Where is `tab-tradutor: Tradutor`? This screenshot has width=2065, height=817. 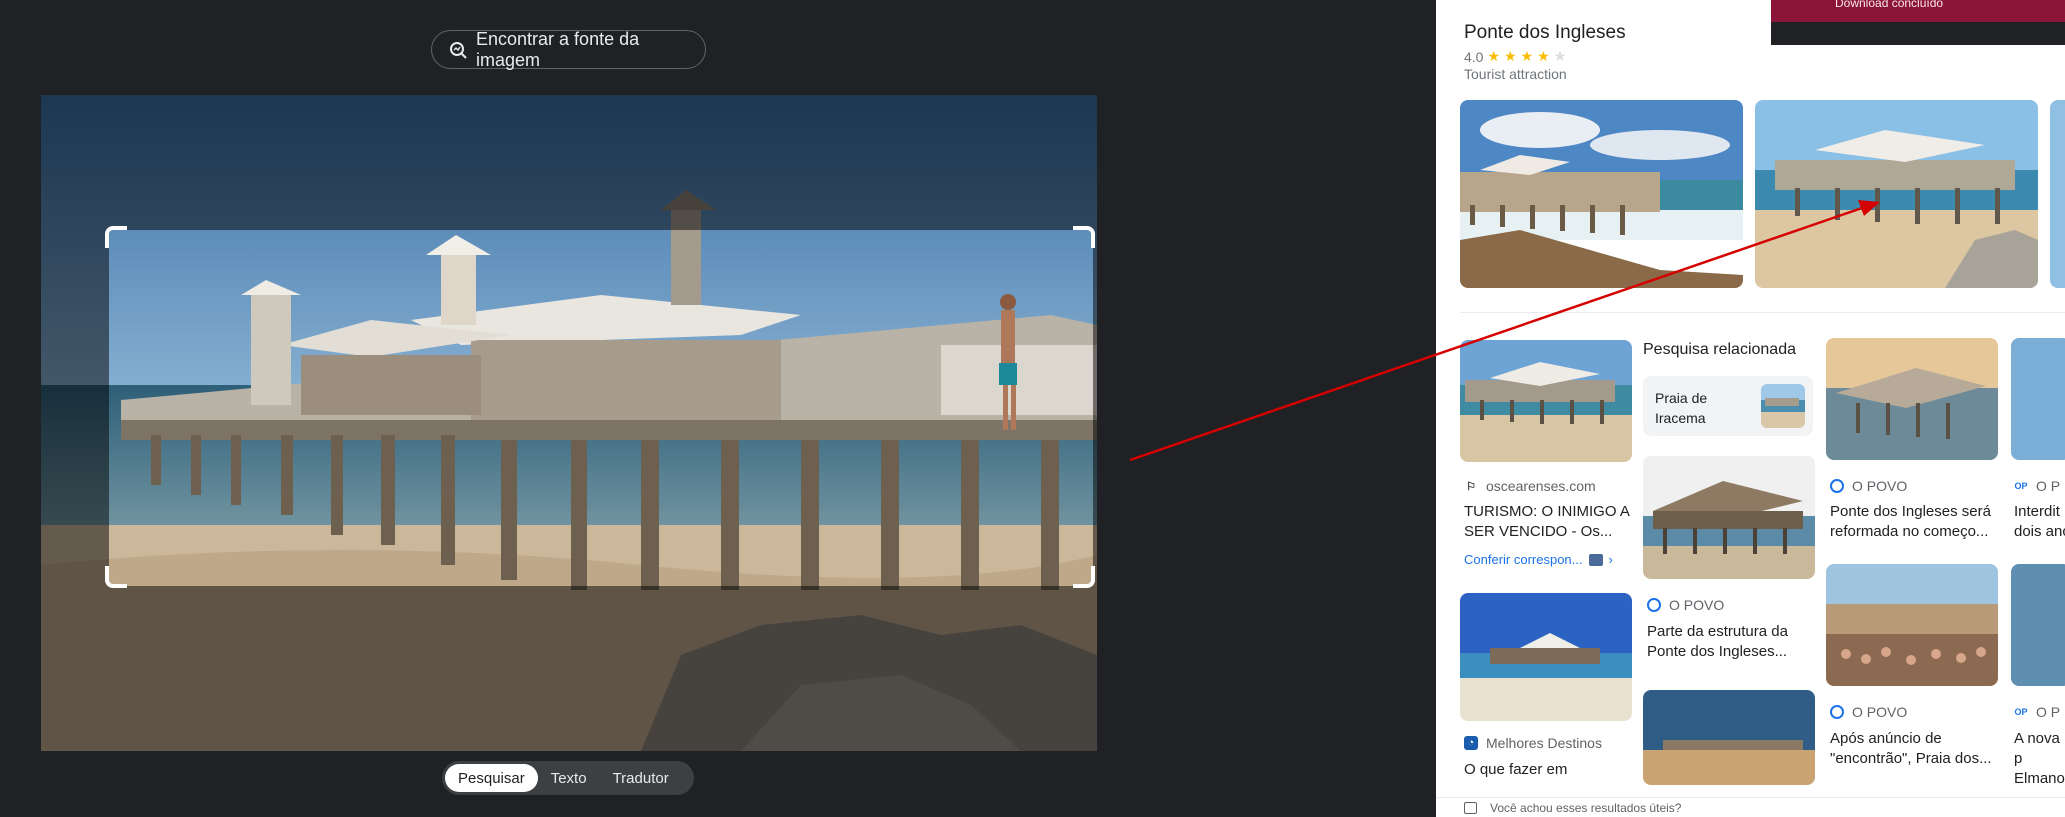 tab-tradutor: Tradutor is located at coordinates (641, 778).